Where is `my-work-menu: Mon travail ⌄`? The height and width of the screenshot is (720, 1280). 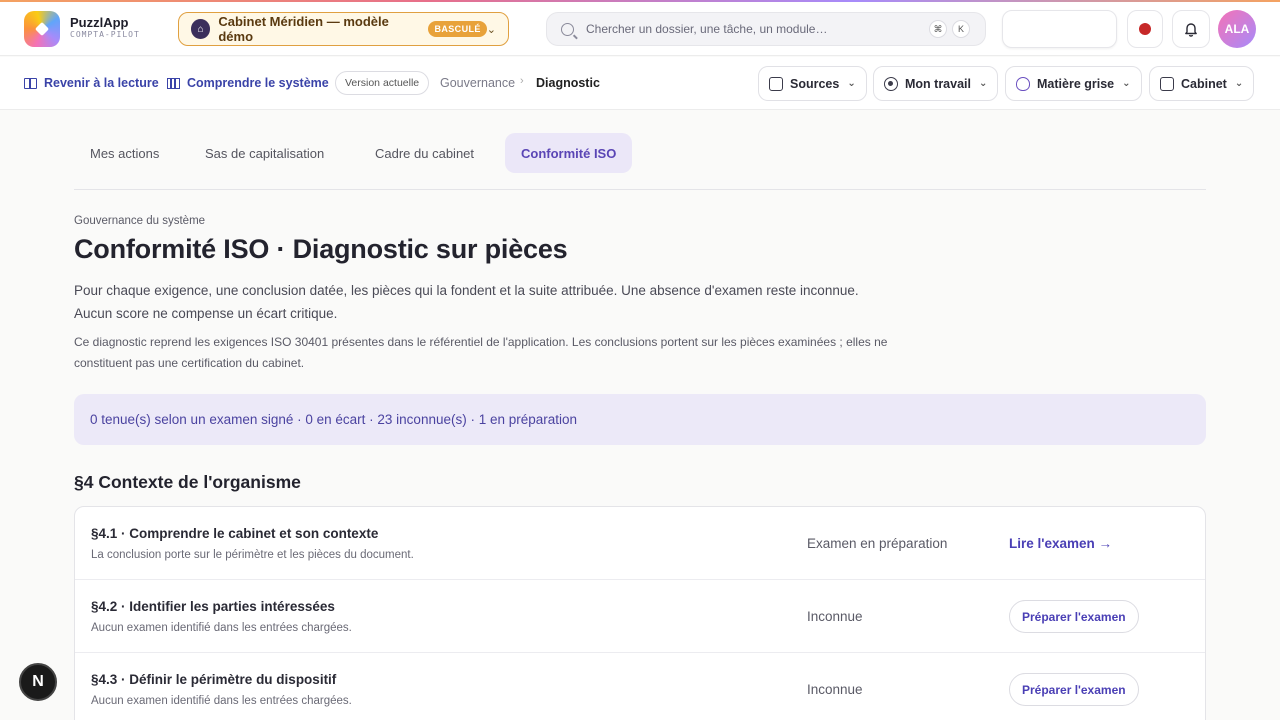 my-work-menu: Mon travail ⌄ is located at coordinates (936, 83).